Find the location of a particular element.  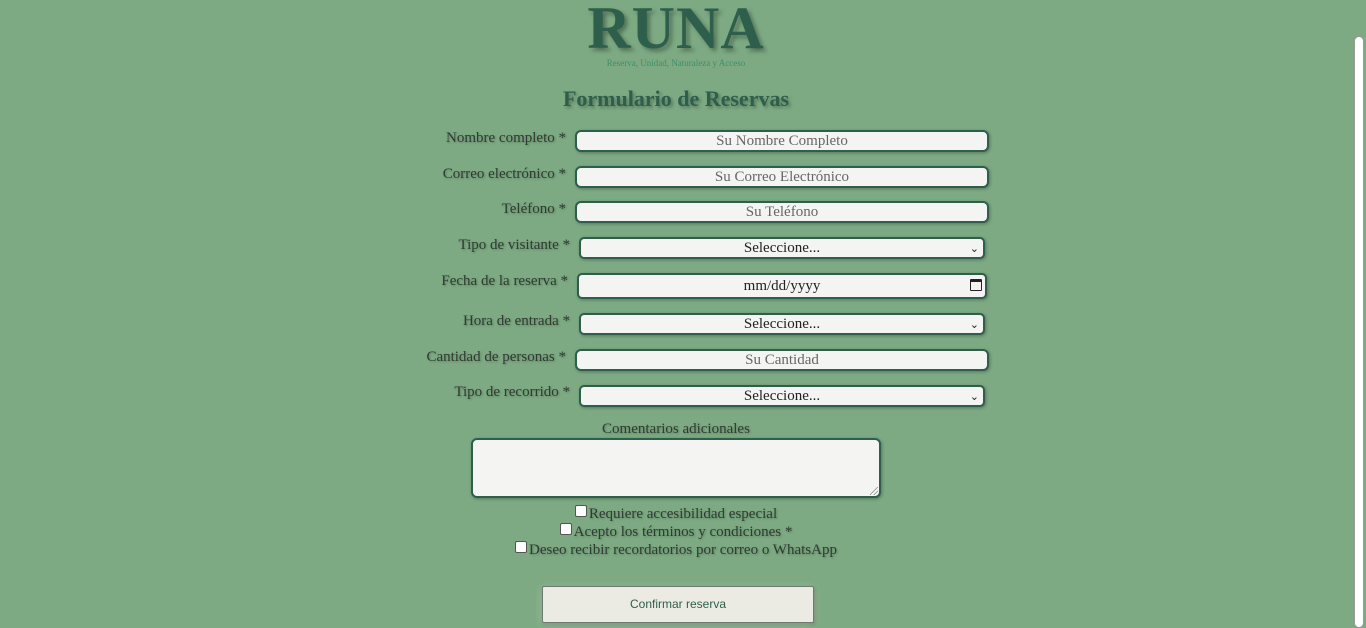

tour-type-select: Seleccione... ⌄ is located at coordinates (782, 396).